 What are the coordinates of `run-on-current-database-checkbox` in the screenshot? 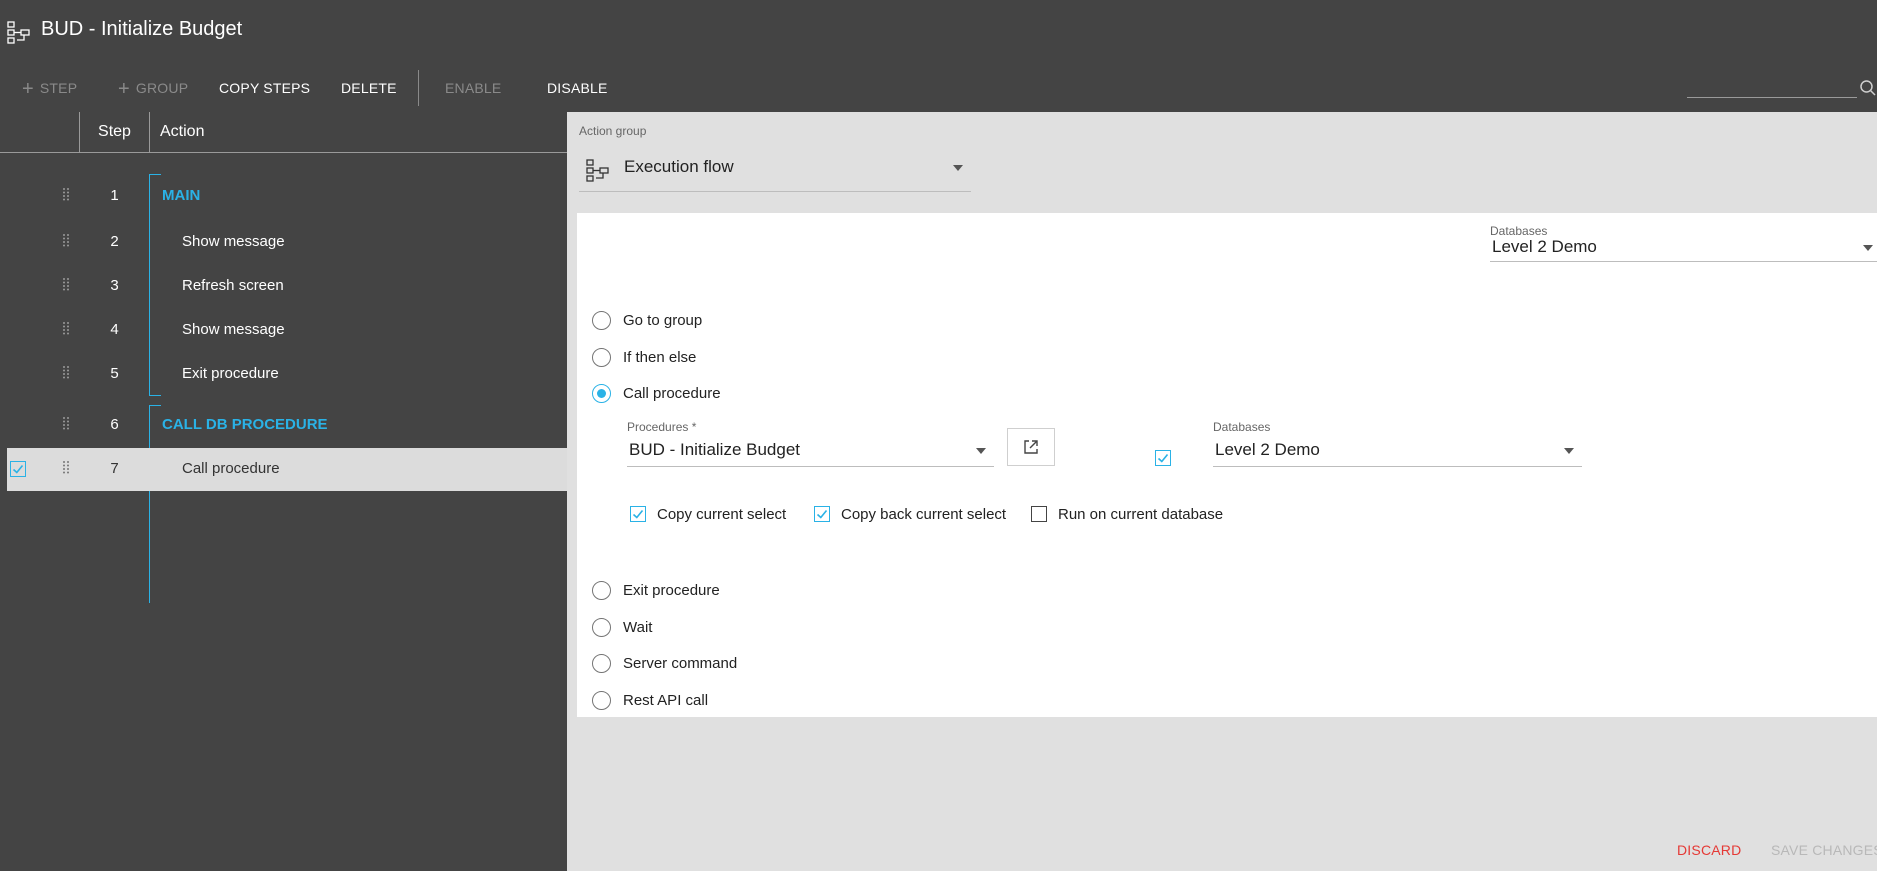 It's located at (1039, 514).